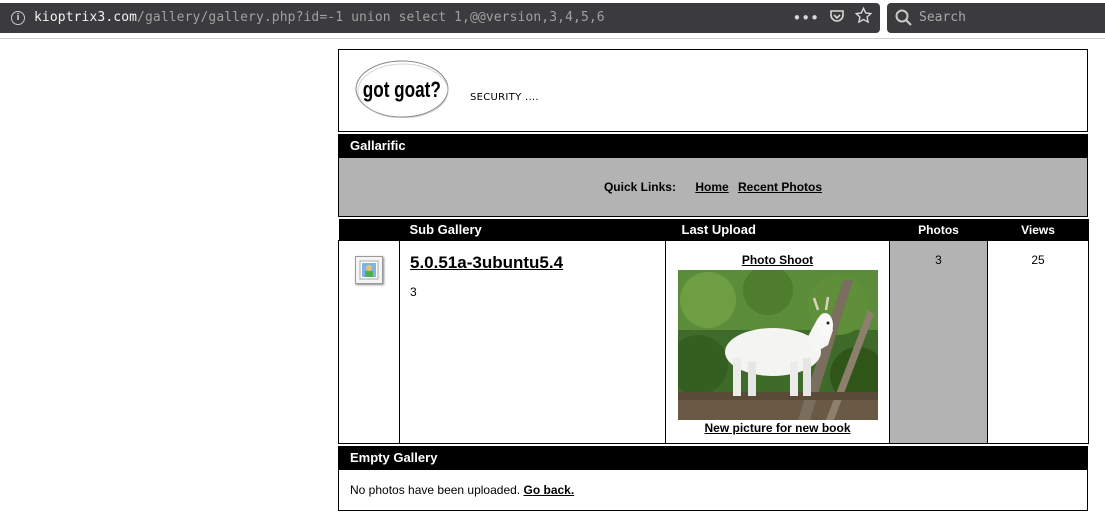 This screenshot has width=1105, height=523. I want to click on last-upload-cell: Photo Shoot New picture for new book, so click(777, 342).